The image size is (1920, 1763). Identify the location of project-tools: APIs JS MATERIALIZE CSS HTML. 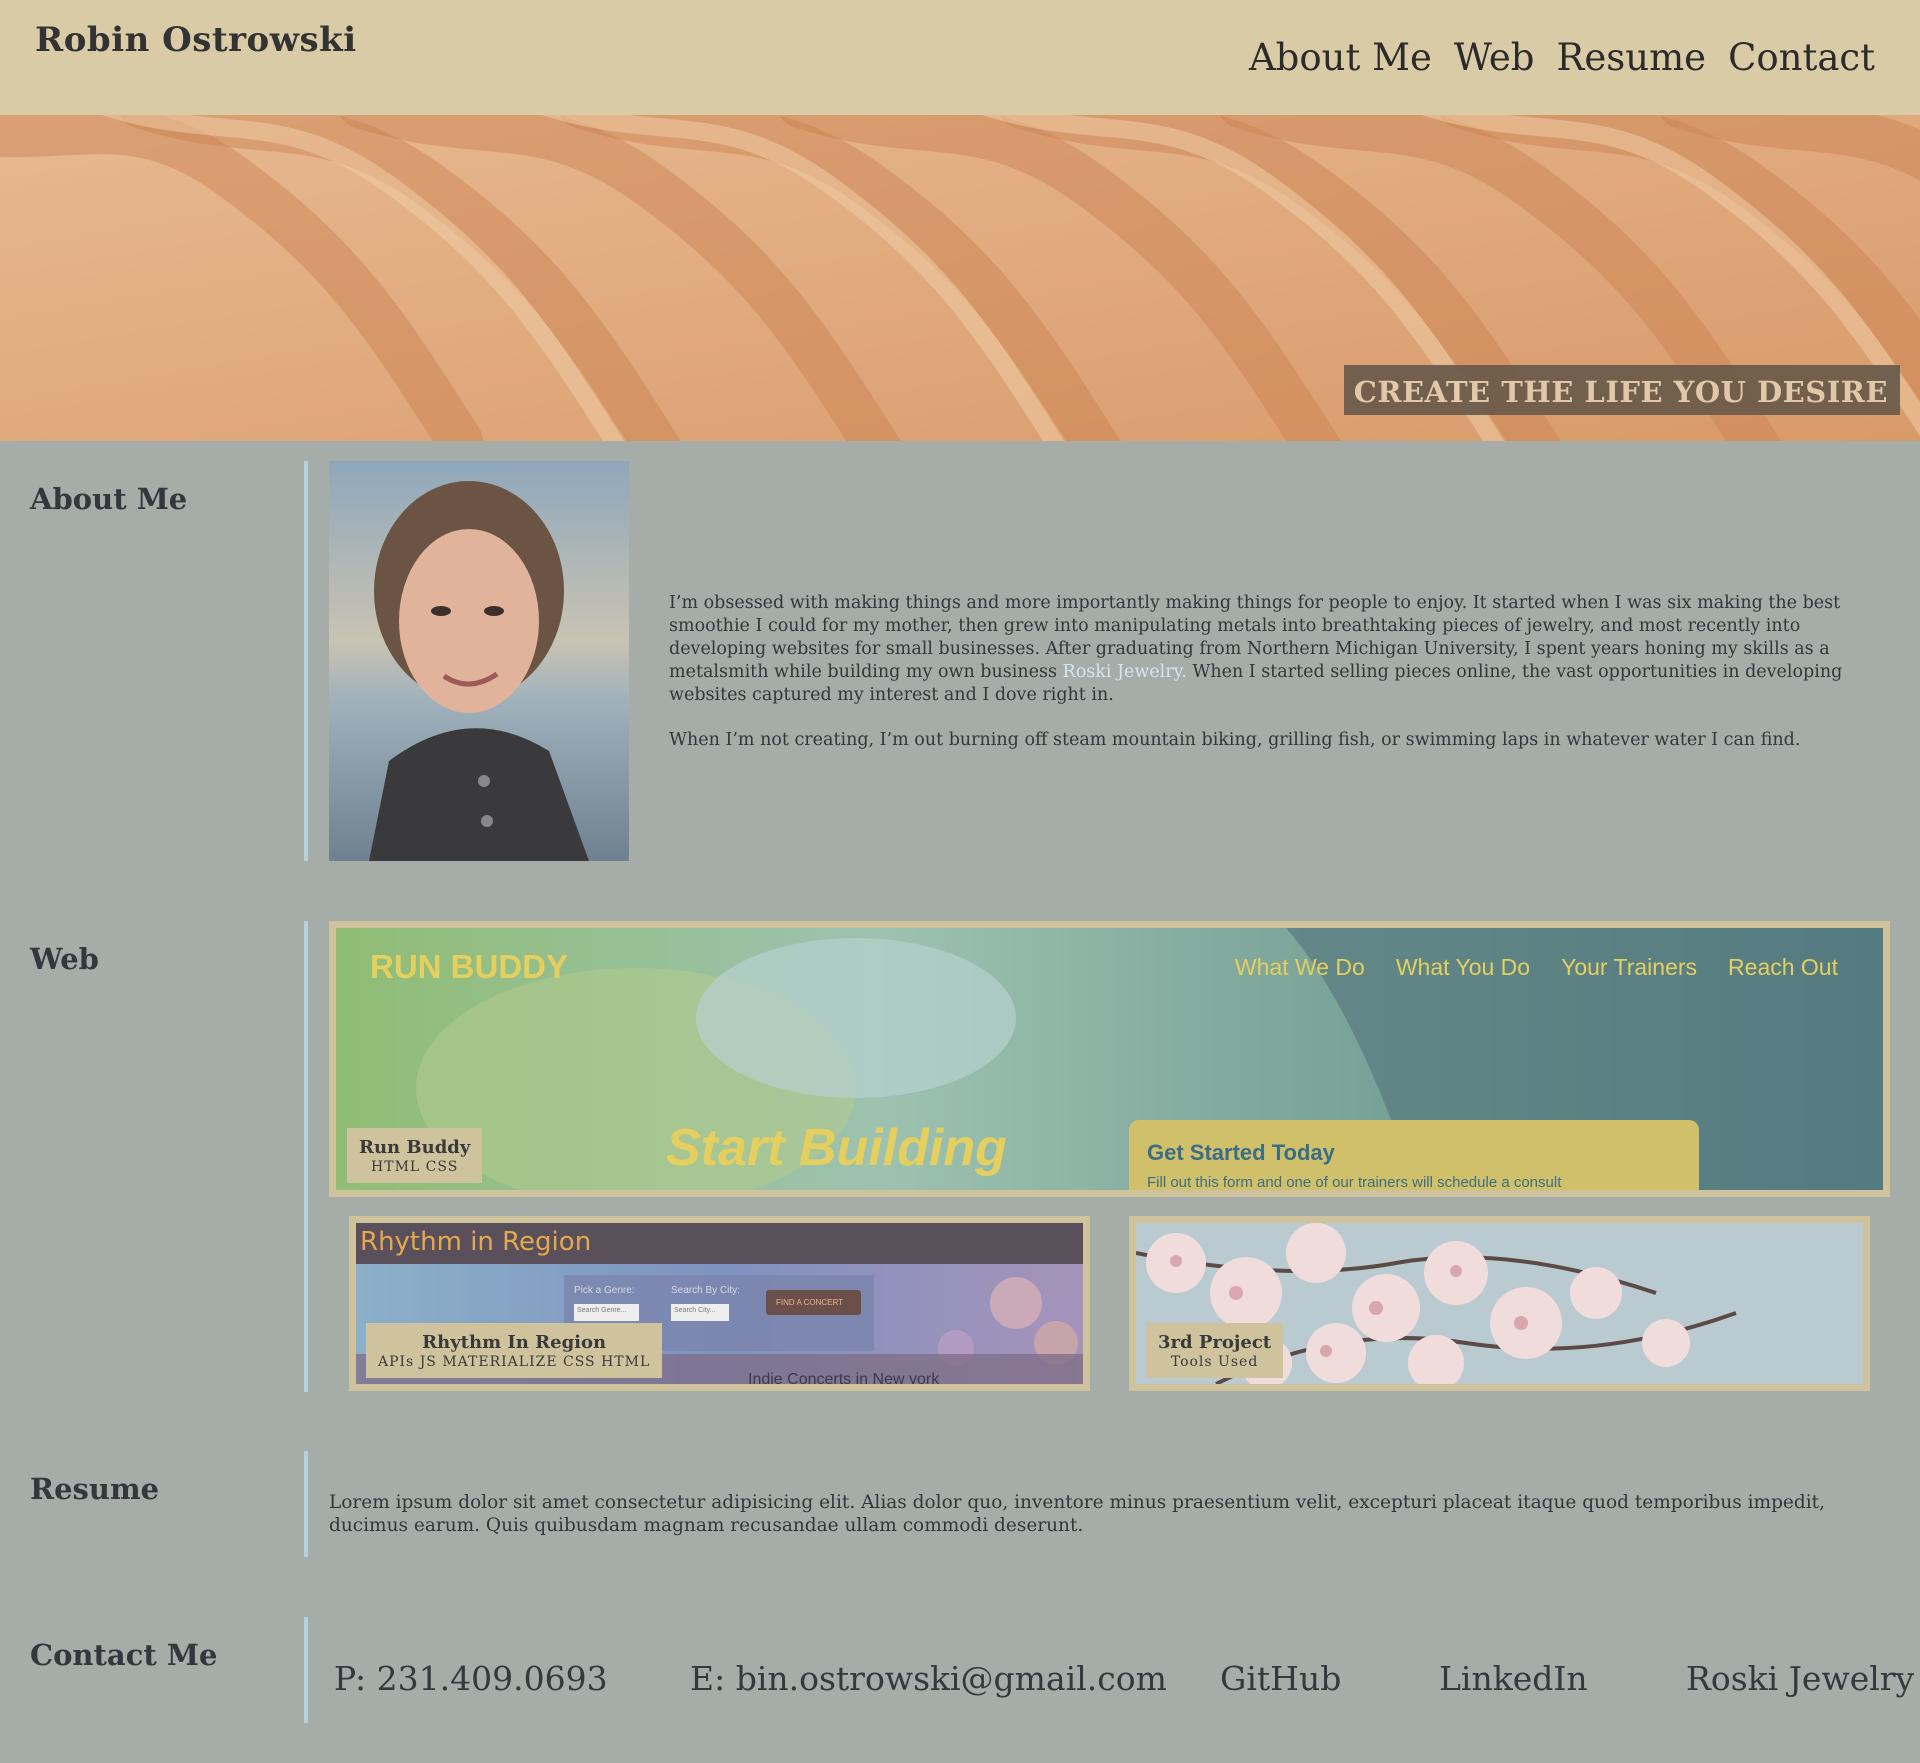
(514, 1362).